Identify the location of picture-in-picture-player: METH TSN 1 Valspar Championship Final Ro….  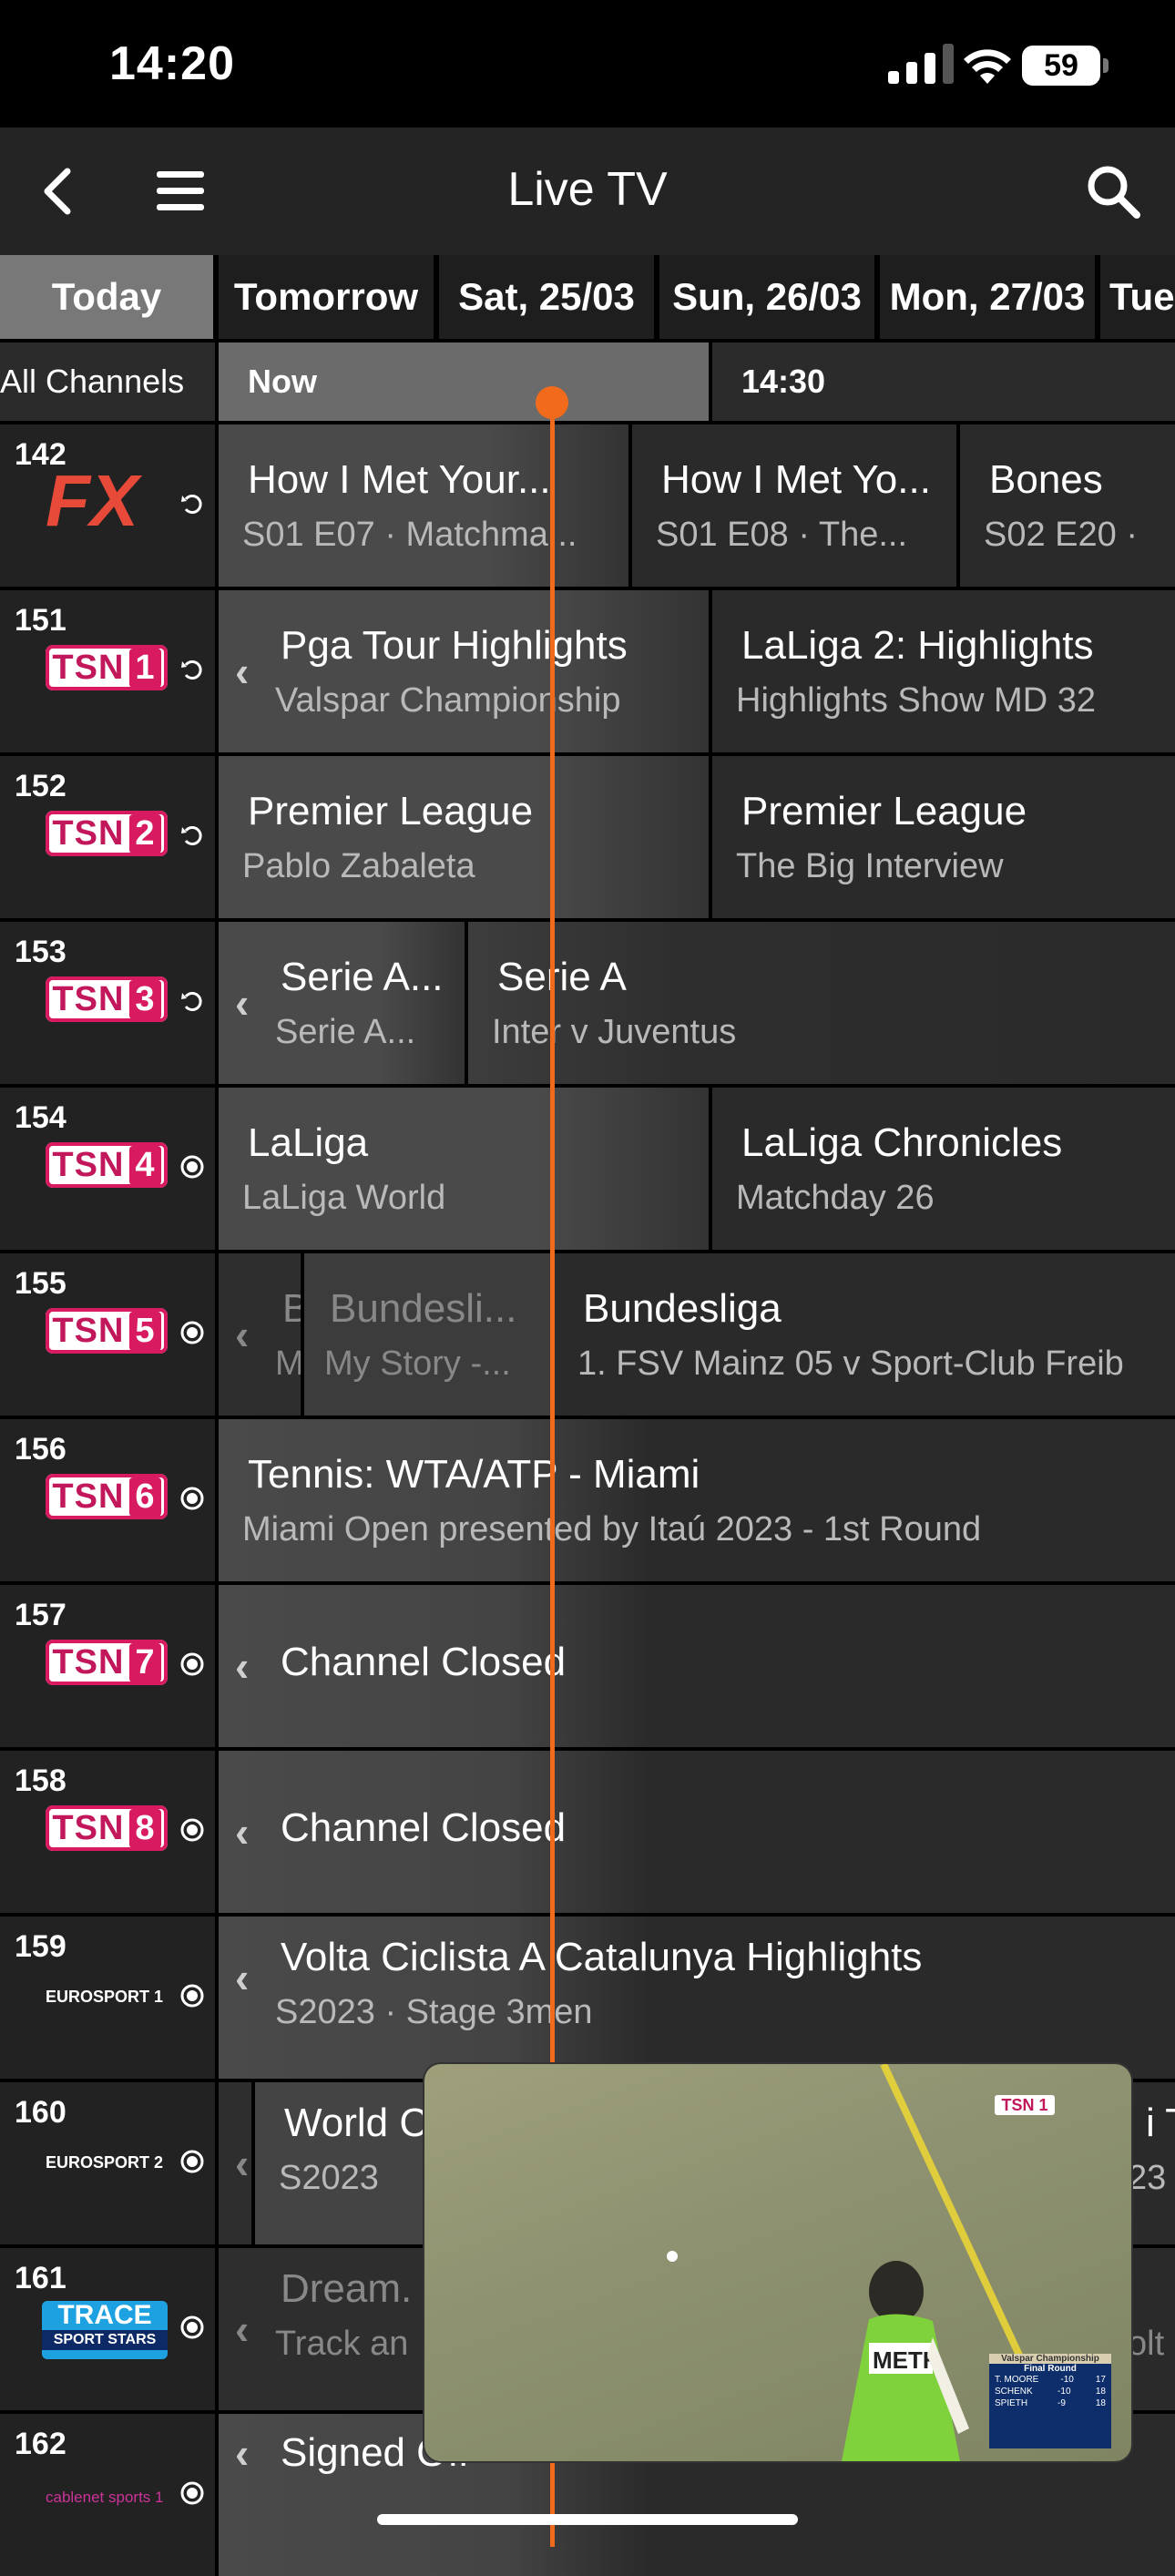
(777, 2262).